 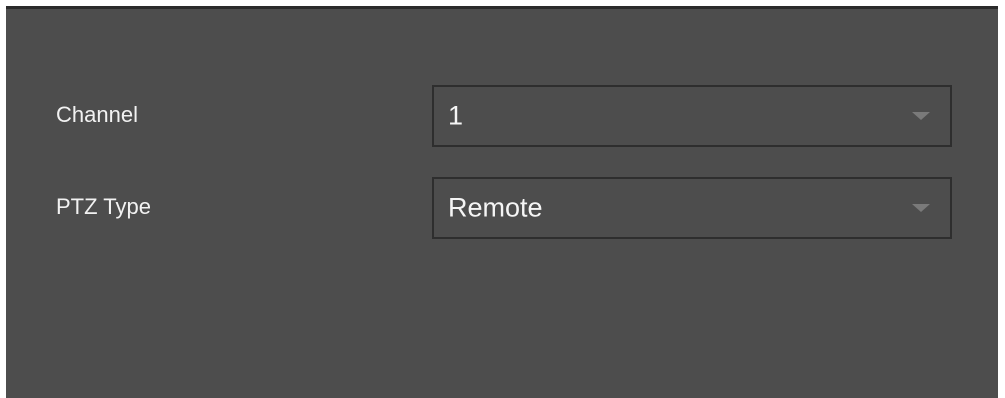 I want to click on channel-select: 1, so click(x=692, y=116).